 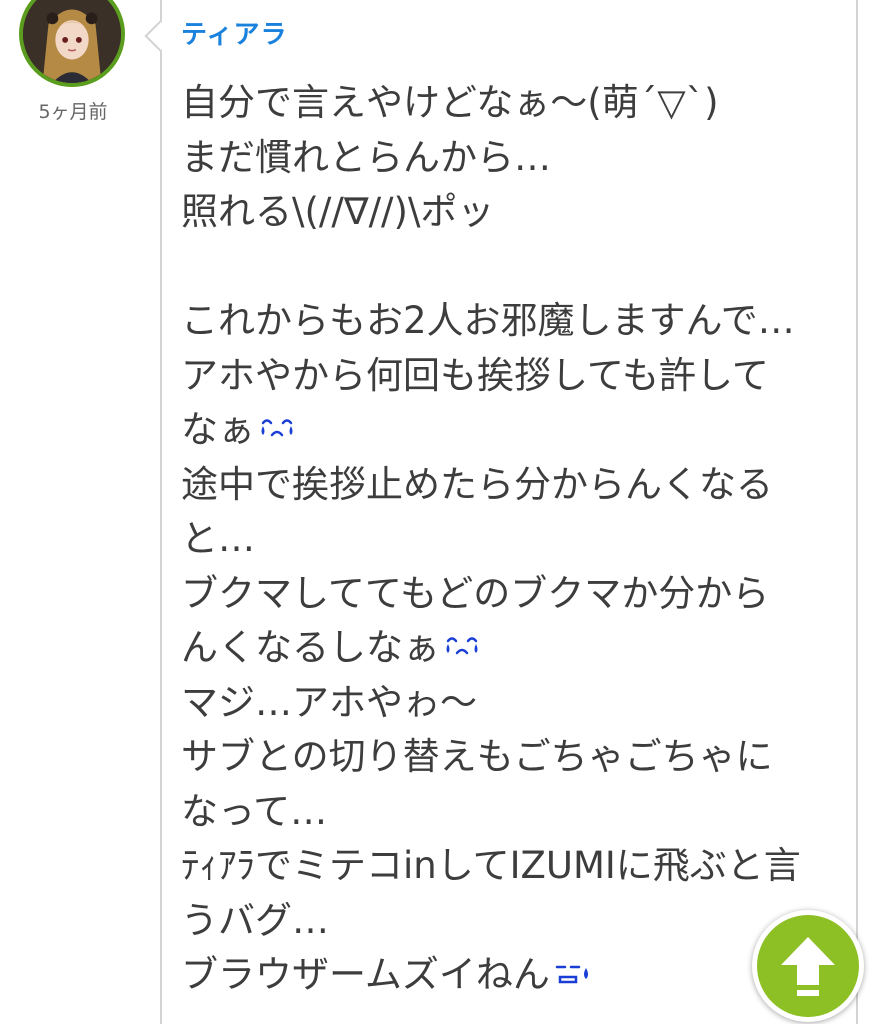 I want to click on arrow-up-icon, so click(x=808, y=966).